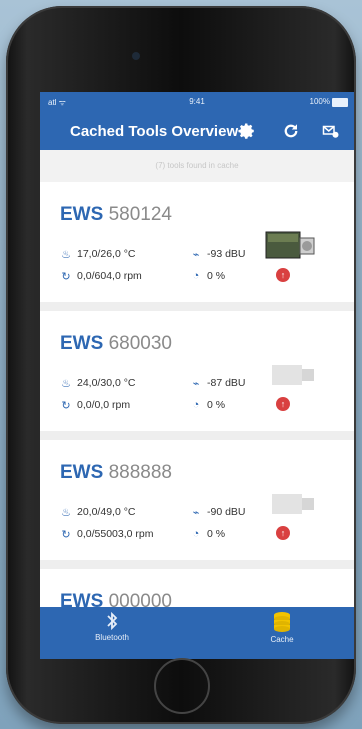 The image size is (362, 729). Describe the element at coordinates (96, 405) in the screenshot. I see `rpm-metric: ↻ 0,0/0,0 rpm` at that location.